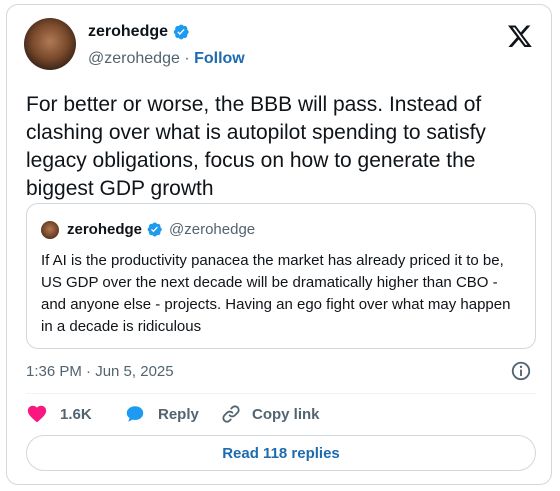  Describe the element at coordinates (286, 414) in the screenshot. I see `copy-link-label: Copy link` at that location.